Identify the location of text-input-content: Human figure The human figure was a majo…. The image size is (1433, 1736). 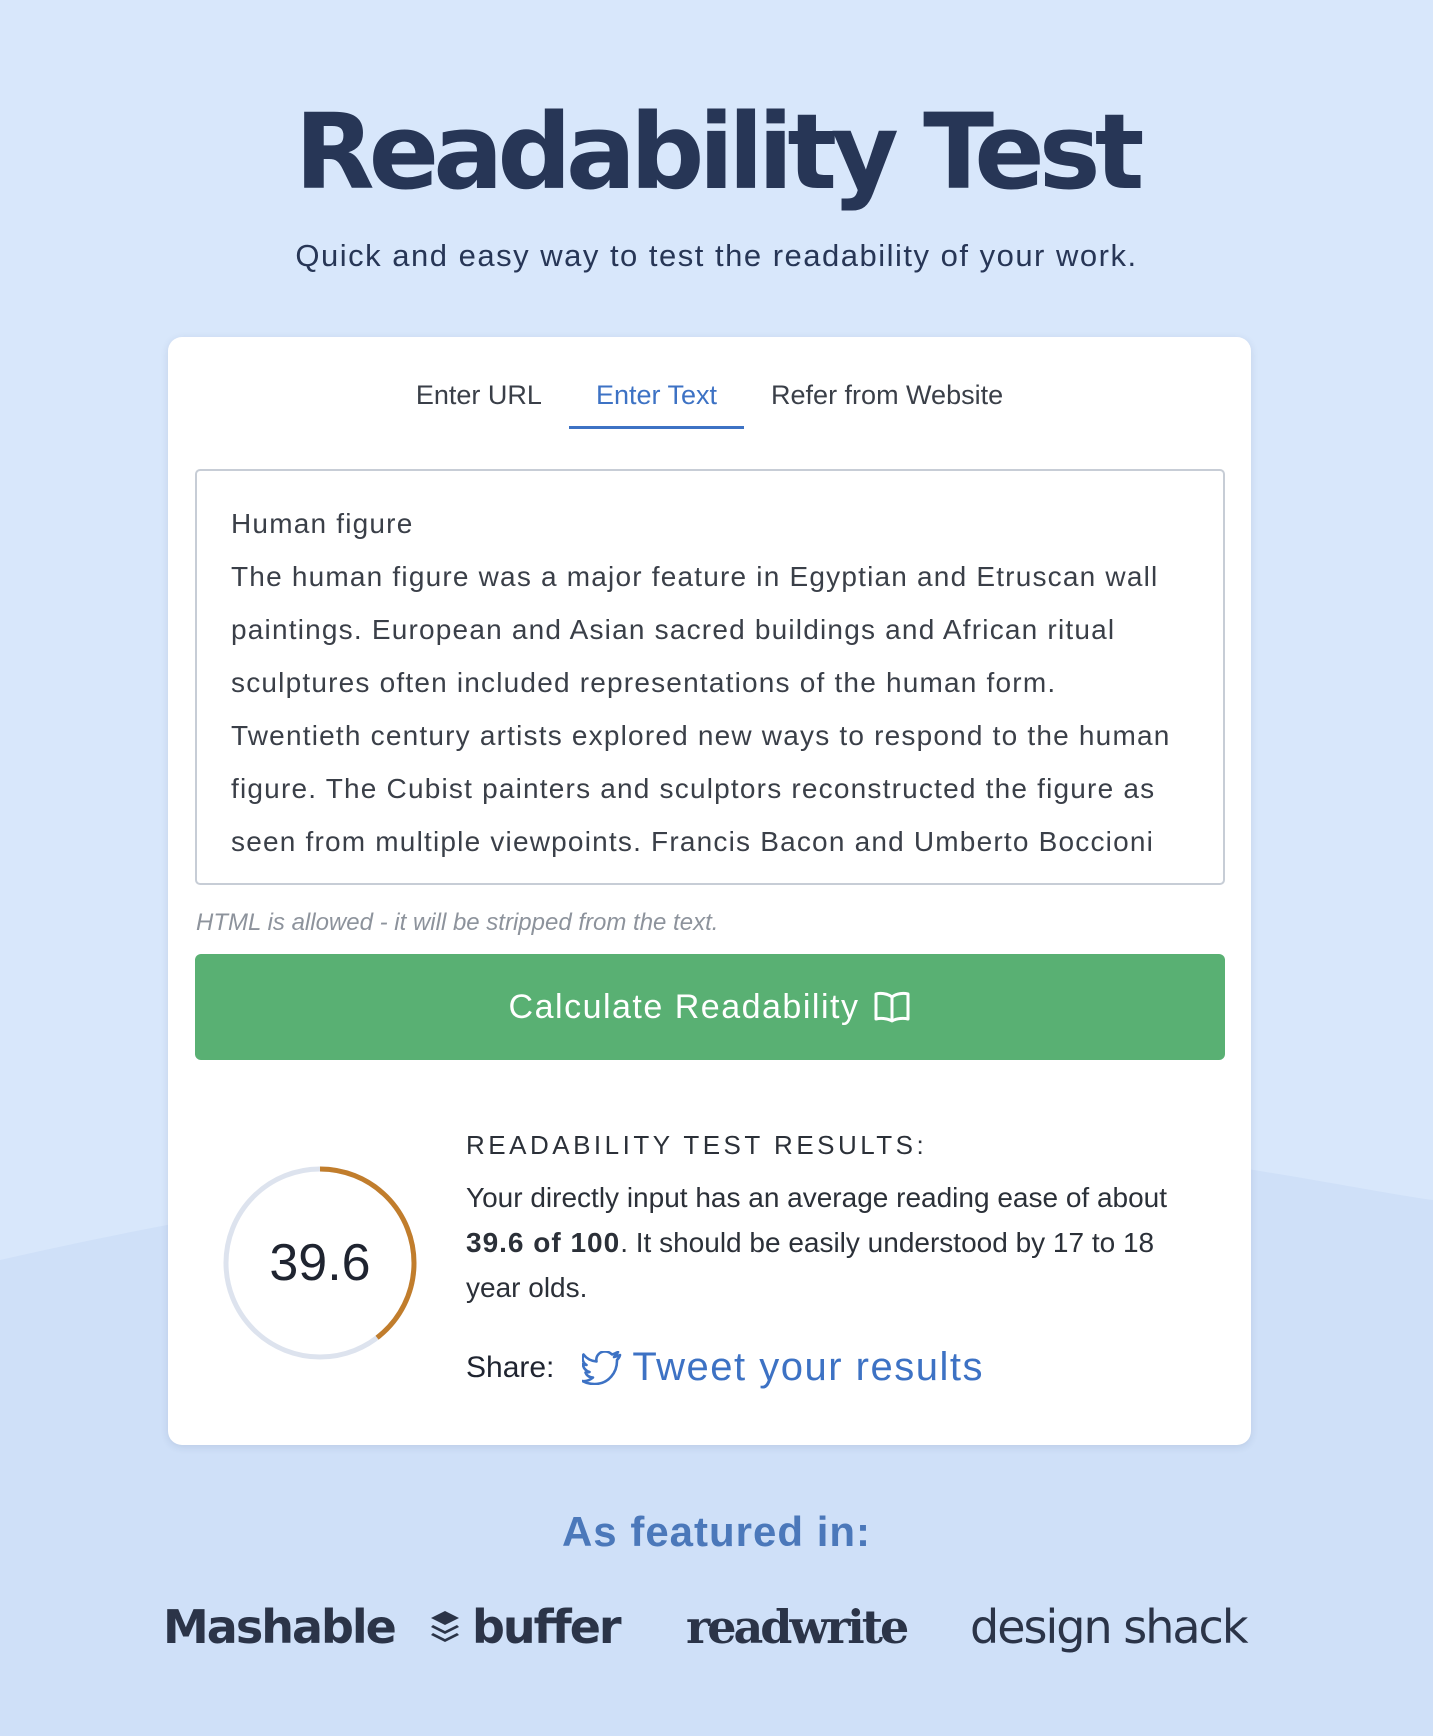
(701, 695).